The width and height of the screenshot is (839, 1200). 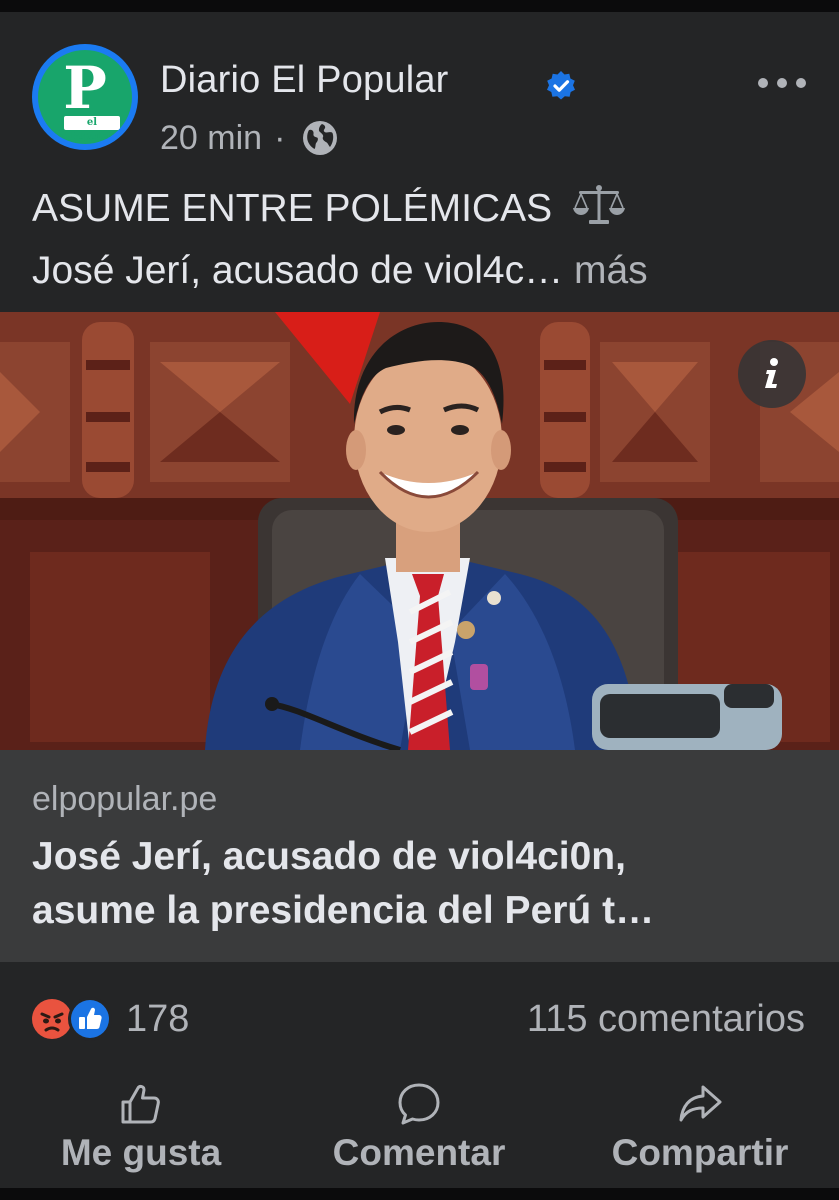 I want to click on link-title-line-1: José Jerí, acusado de viol4ci0n,, so click(x=329, y=856).